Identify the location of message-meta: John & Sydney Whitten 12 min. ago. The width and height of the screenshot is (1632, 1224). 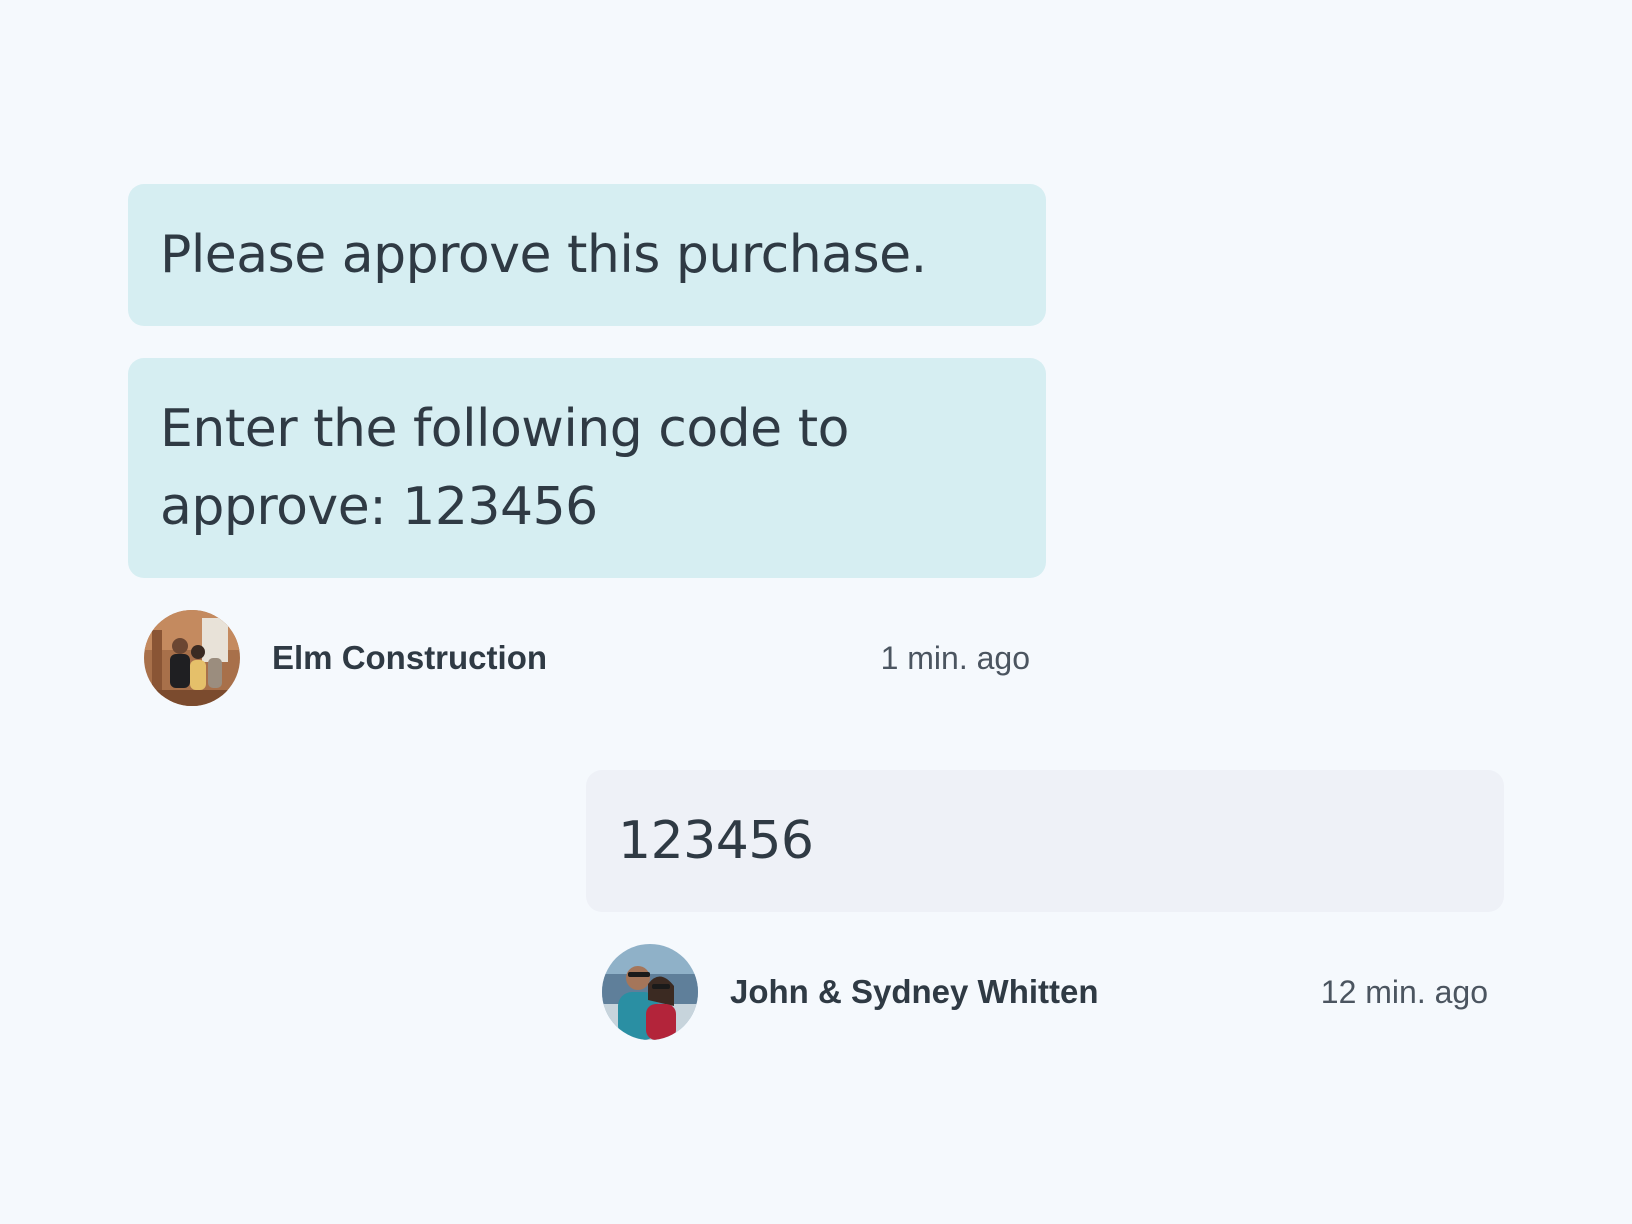
(1045, 992).